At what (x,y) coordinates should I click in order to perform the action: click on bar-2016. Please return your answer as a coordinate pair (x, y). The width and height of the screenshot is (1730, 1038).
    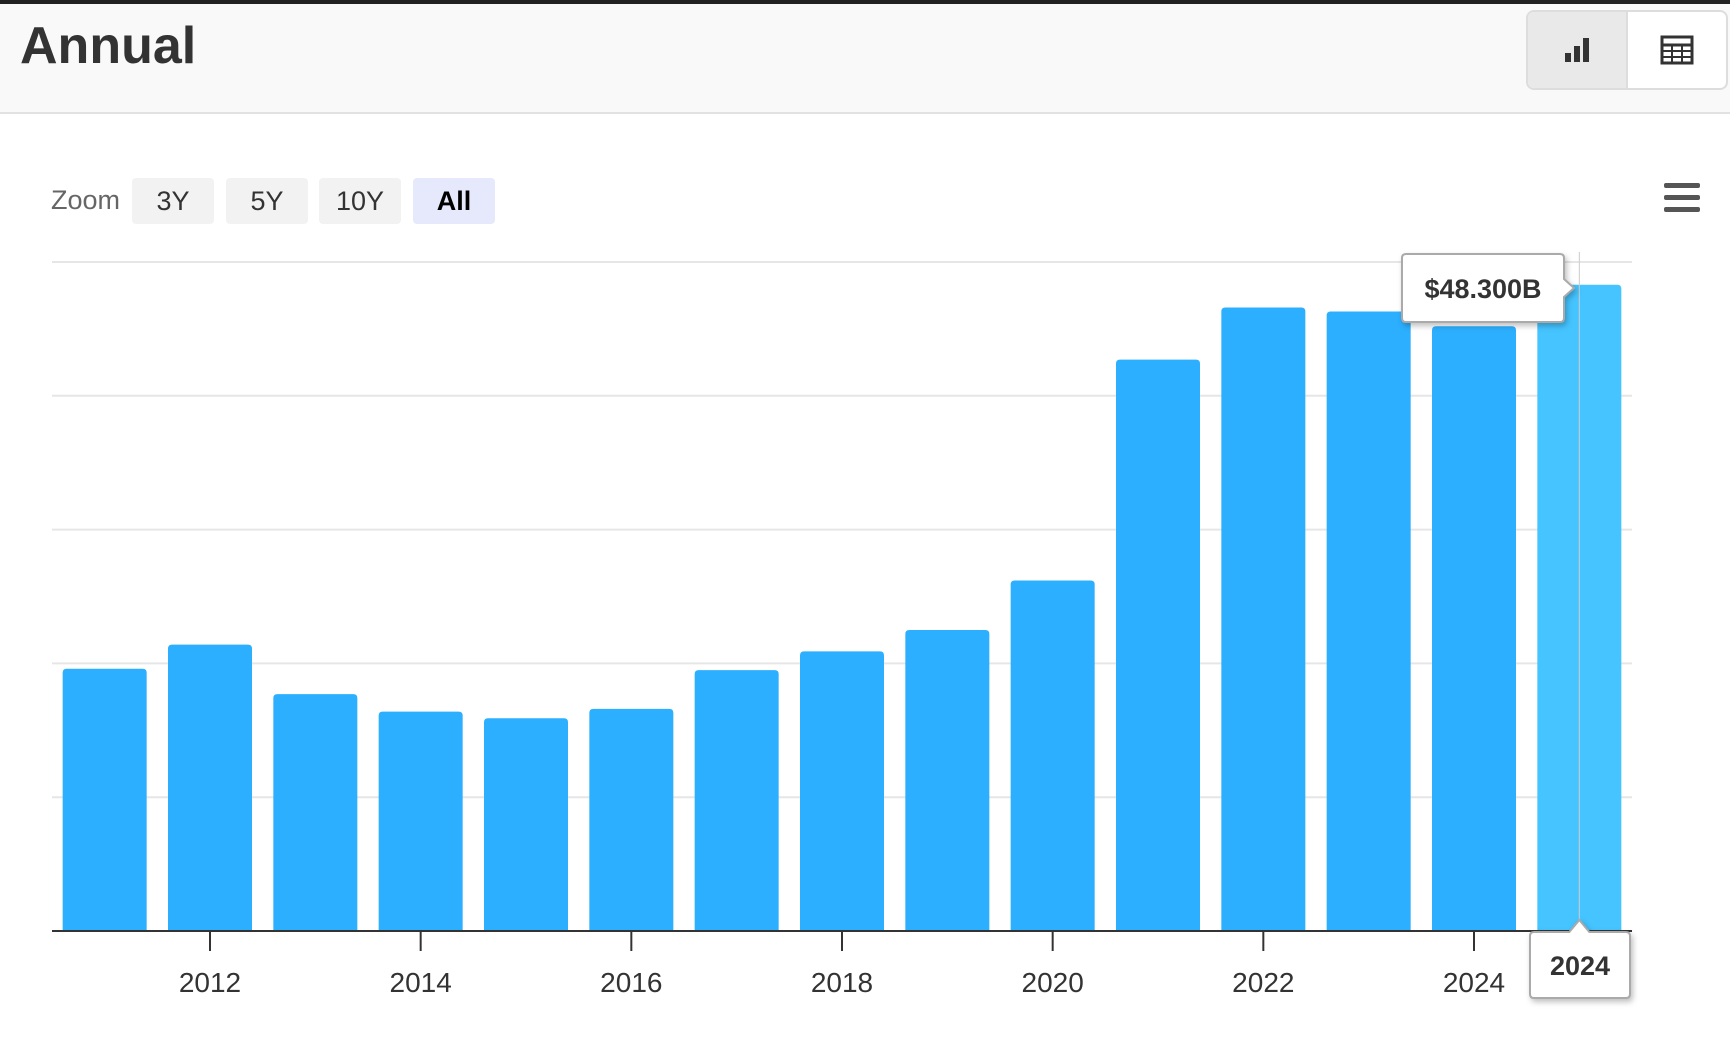
    Looking at the image, I should click on (631, 819).